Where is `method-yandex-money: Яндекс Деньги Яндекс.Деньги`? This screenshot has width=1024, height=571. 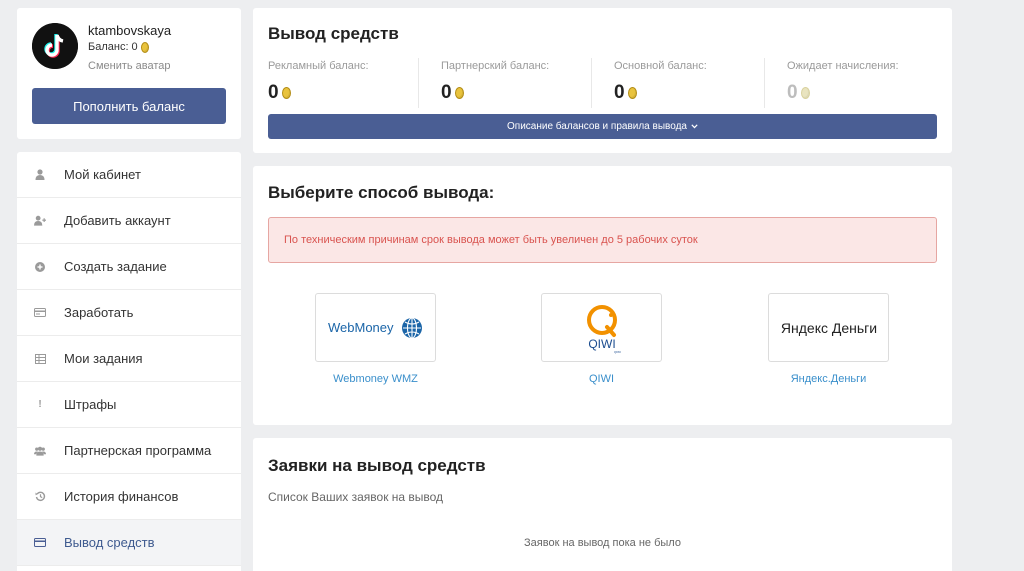
method-yandex-money: Яндекс Деньги Яндекс.Деньги is located at coordinates (828, 339).